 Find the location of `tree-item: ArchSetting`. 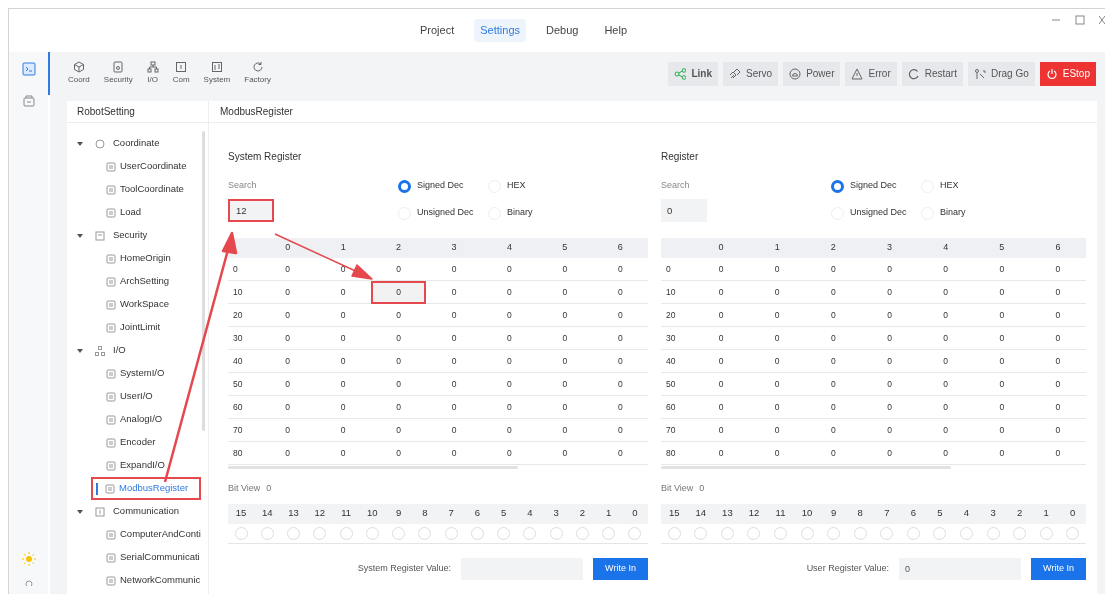

tree-item: ArchSetting is located at coordinates (153, 281).